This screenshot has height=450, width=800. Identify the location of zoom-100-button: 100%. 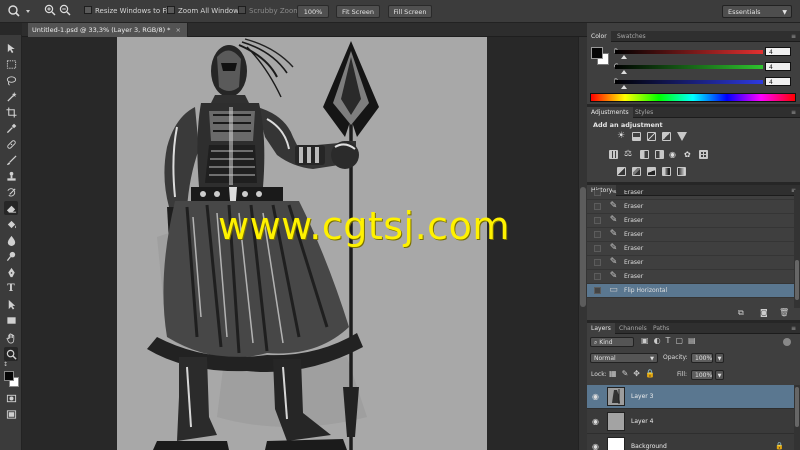
(313, 11).